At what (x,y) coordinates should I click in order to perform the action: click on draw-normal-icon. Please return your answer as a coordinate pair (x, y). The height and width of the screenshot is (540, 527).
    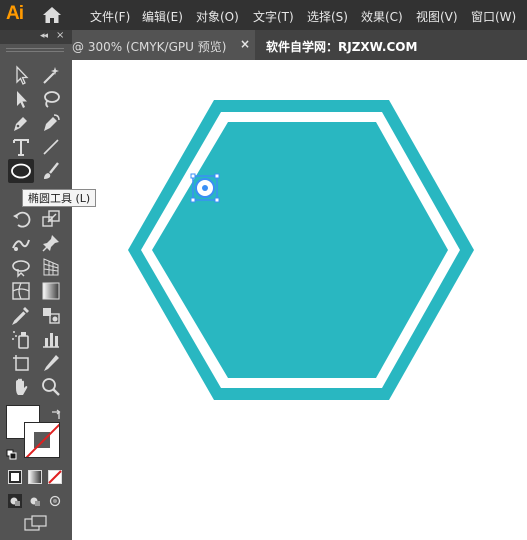
    Looking at the image, I should click on (15, 502).